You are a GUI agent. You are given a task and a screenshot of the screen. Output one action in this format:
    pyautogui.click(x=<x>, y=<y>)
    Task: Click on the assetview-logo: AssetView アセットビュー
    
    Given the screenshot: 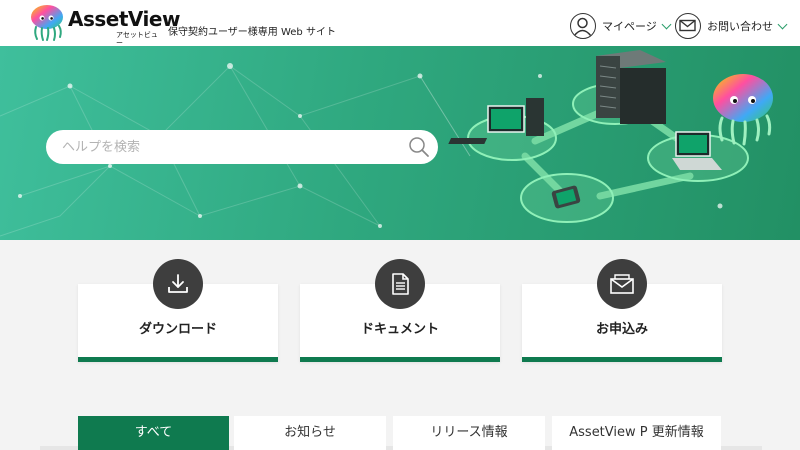 What is the action you would take?
    pyautogui.click(x=104, y=25)
    